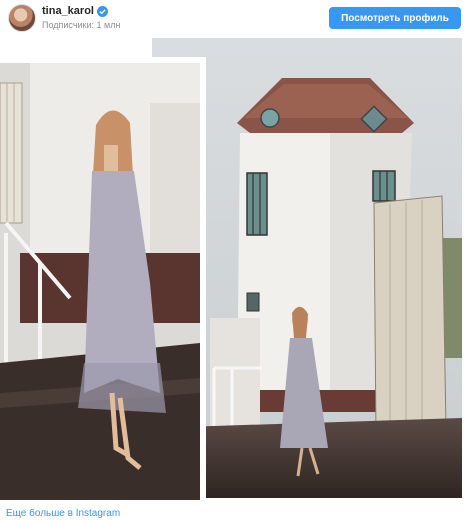 The image size is (469, 521). What do you see at coordinates (102, 11) in the screenshot?
I see `verified-badge-icon` at bounding box center [102, 11].